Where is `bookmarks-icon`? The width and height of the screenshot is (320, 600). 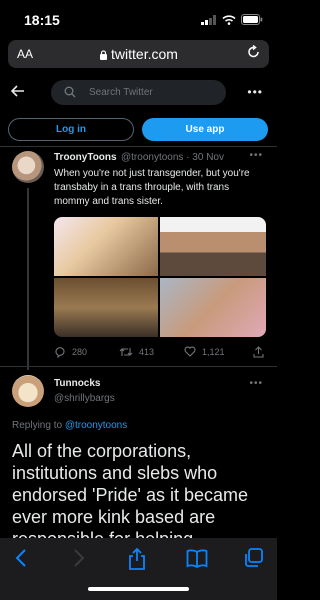 bookmarks-icon is located at coordinates (197, 558).